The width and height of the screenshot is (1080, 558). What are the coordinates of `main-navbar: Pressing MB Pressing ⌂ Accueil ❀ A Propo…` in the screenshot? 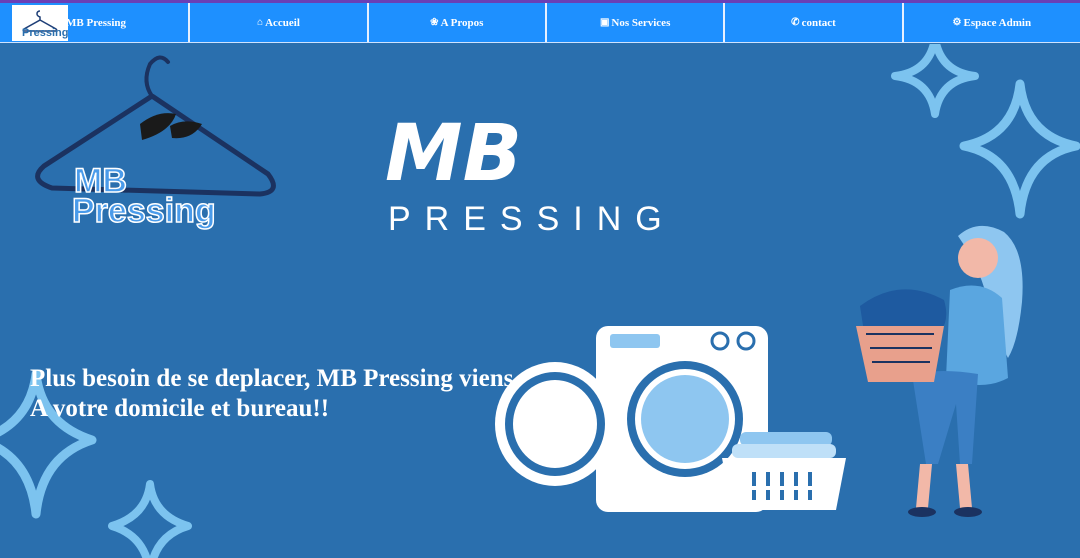 It's located at (540, 23).